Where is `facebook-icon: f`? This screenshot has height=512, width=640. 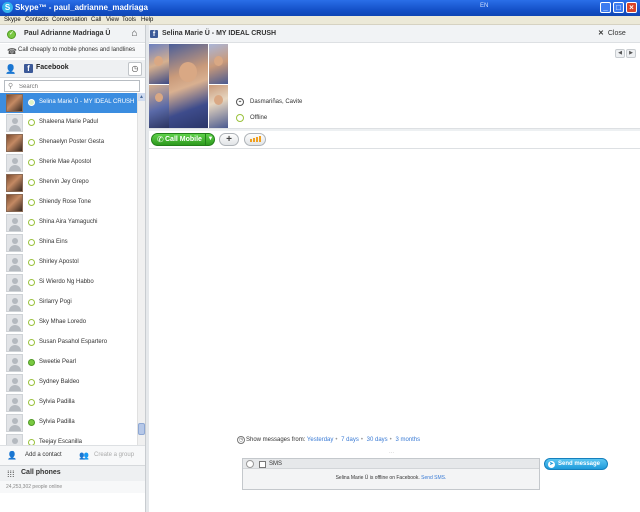 facebook-icon: f is located at coordinates (28, 68).